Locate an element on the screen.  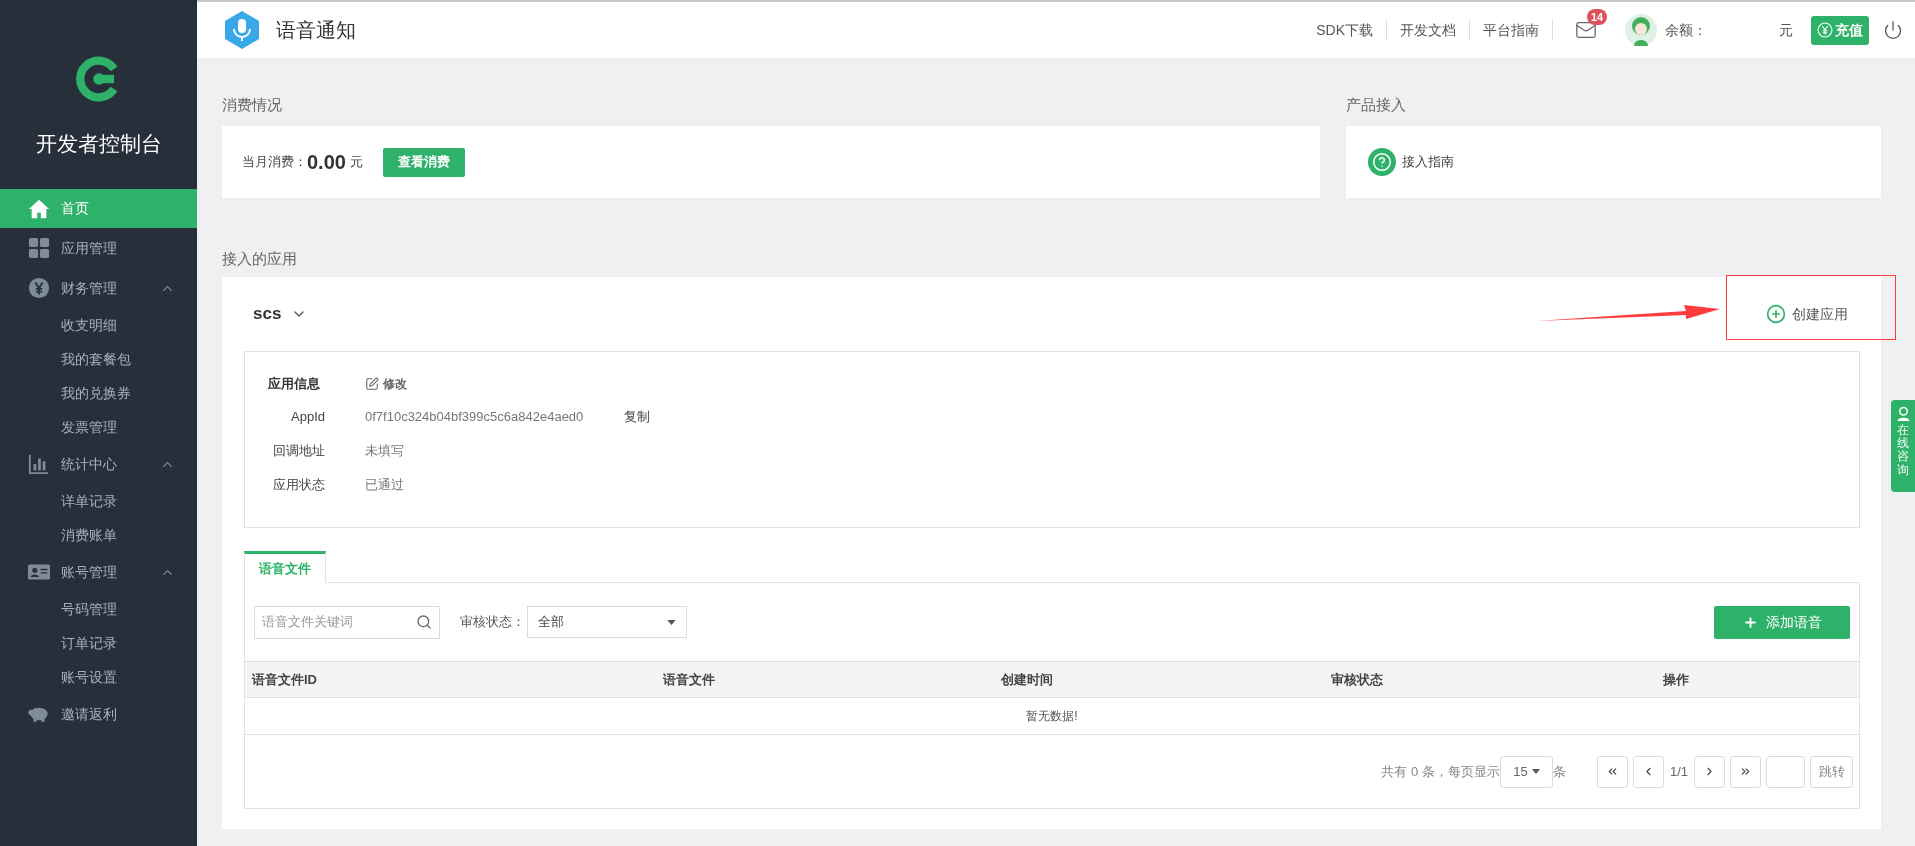
column-header: 操作 is located at coordinates (1676, 679).